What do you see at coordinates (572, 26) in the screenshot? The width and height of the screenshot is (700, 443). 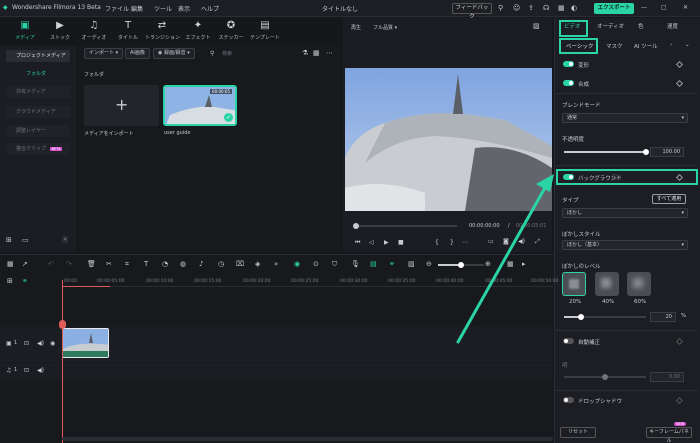 I see `tab-video: ビデオ` at bounding box center [572, 26].